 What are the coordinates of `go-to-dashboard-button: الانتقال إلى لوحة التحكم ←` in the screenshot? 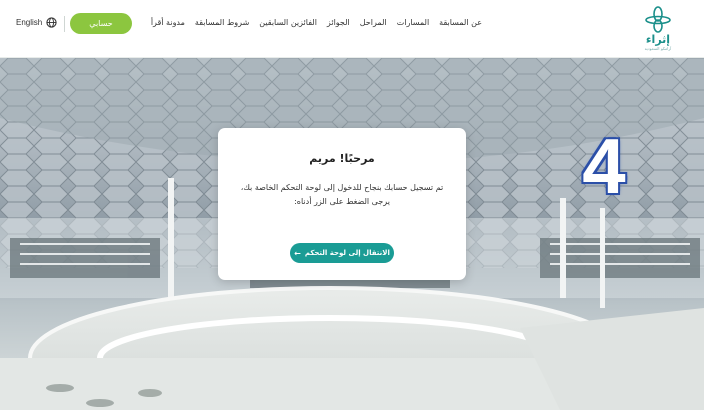 It's located at (342, 253).